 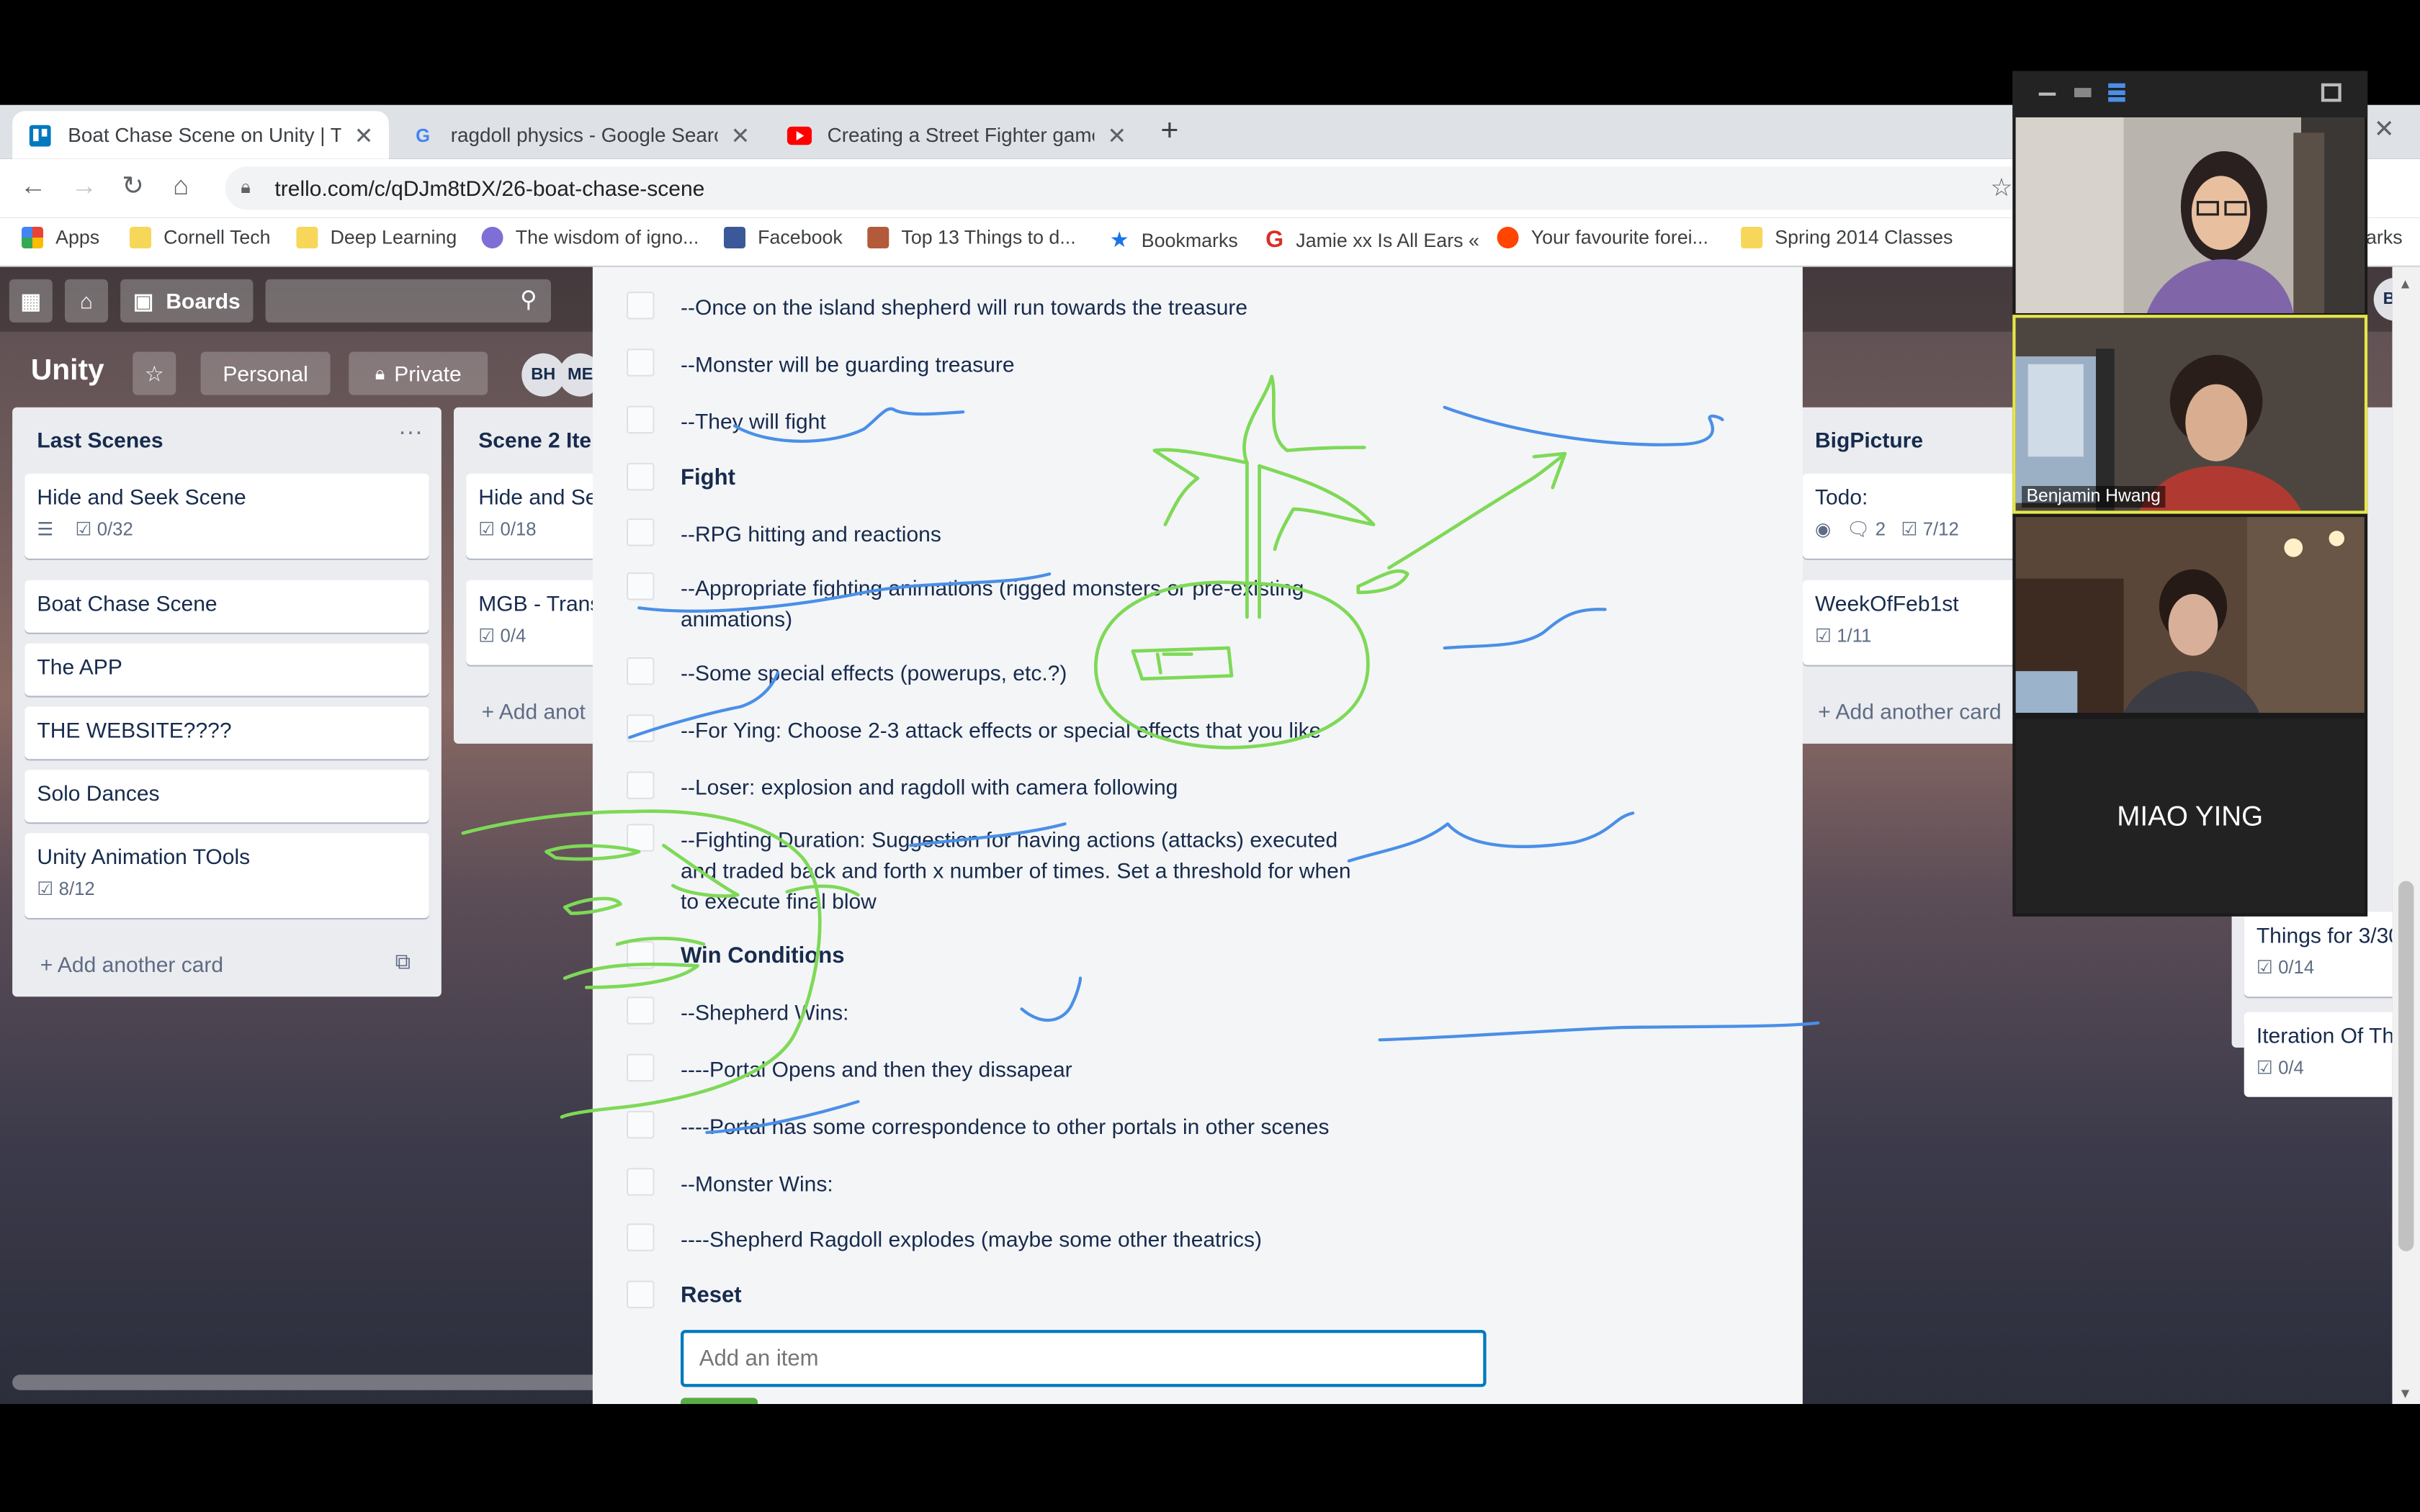 I want to click on more-icon: ···, so click(x=410, y=434).